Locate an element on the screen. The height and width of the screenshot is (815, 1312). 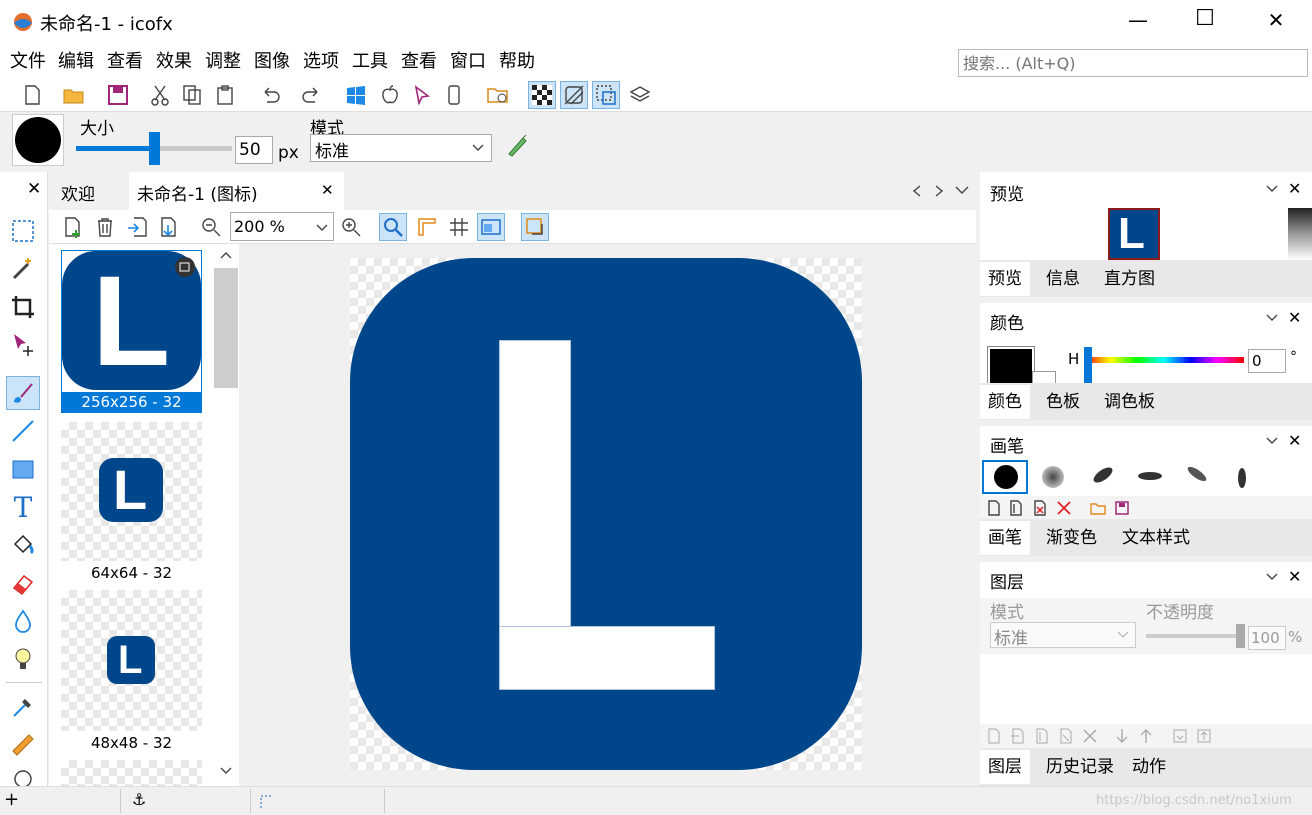
duplicate-brush-icon is located at coordinates (1016, 508).